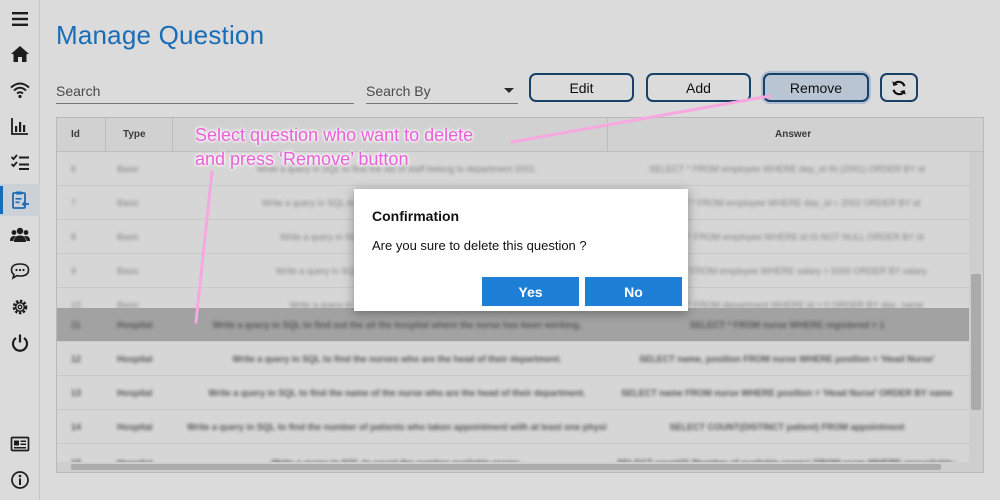  What do you see at coordinates (334, 135) in the screenshot?
I see `annotation-line-1: Select question who want to delete` at bounding box center [334, 135].